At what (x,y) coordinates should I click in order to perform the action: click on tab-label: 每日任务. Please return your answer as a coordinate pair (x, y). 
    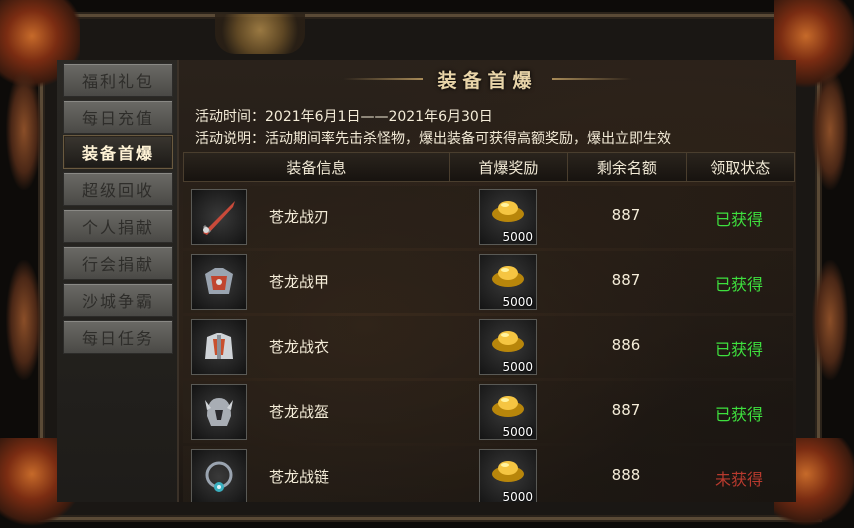
    Looking at the image, I should click on (117, 338).